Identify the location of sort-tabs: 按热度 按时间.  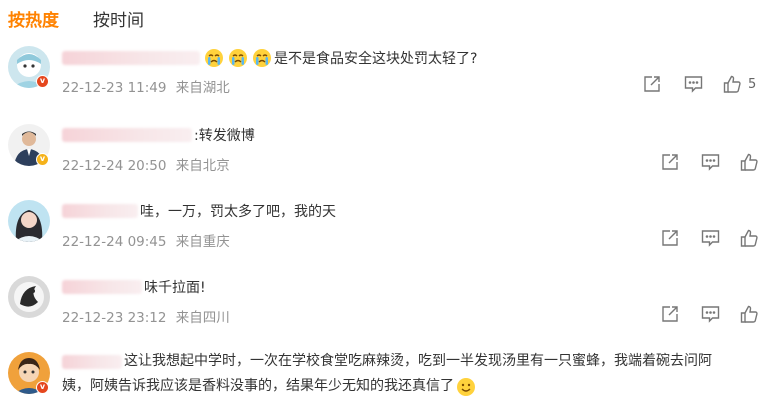
(76, 18).